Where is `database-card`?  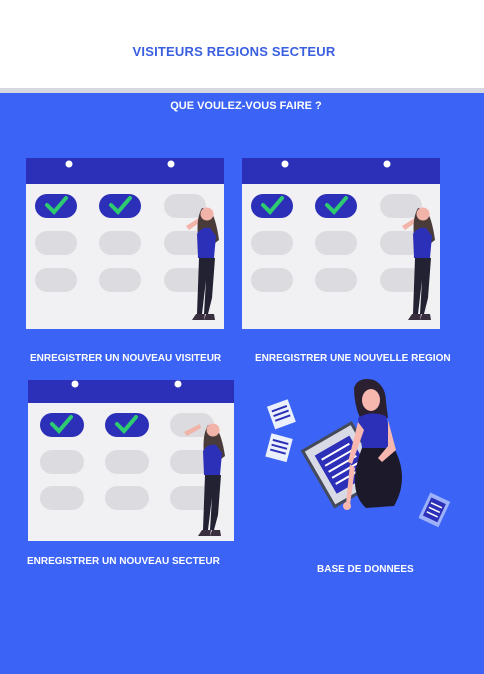
database-card is located at coordinates (362, 463).